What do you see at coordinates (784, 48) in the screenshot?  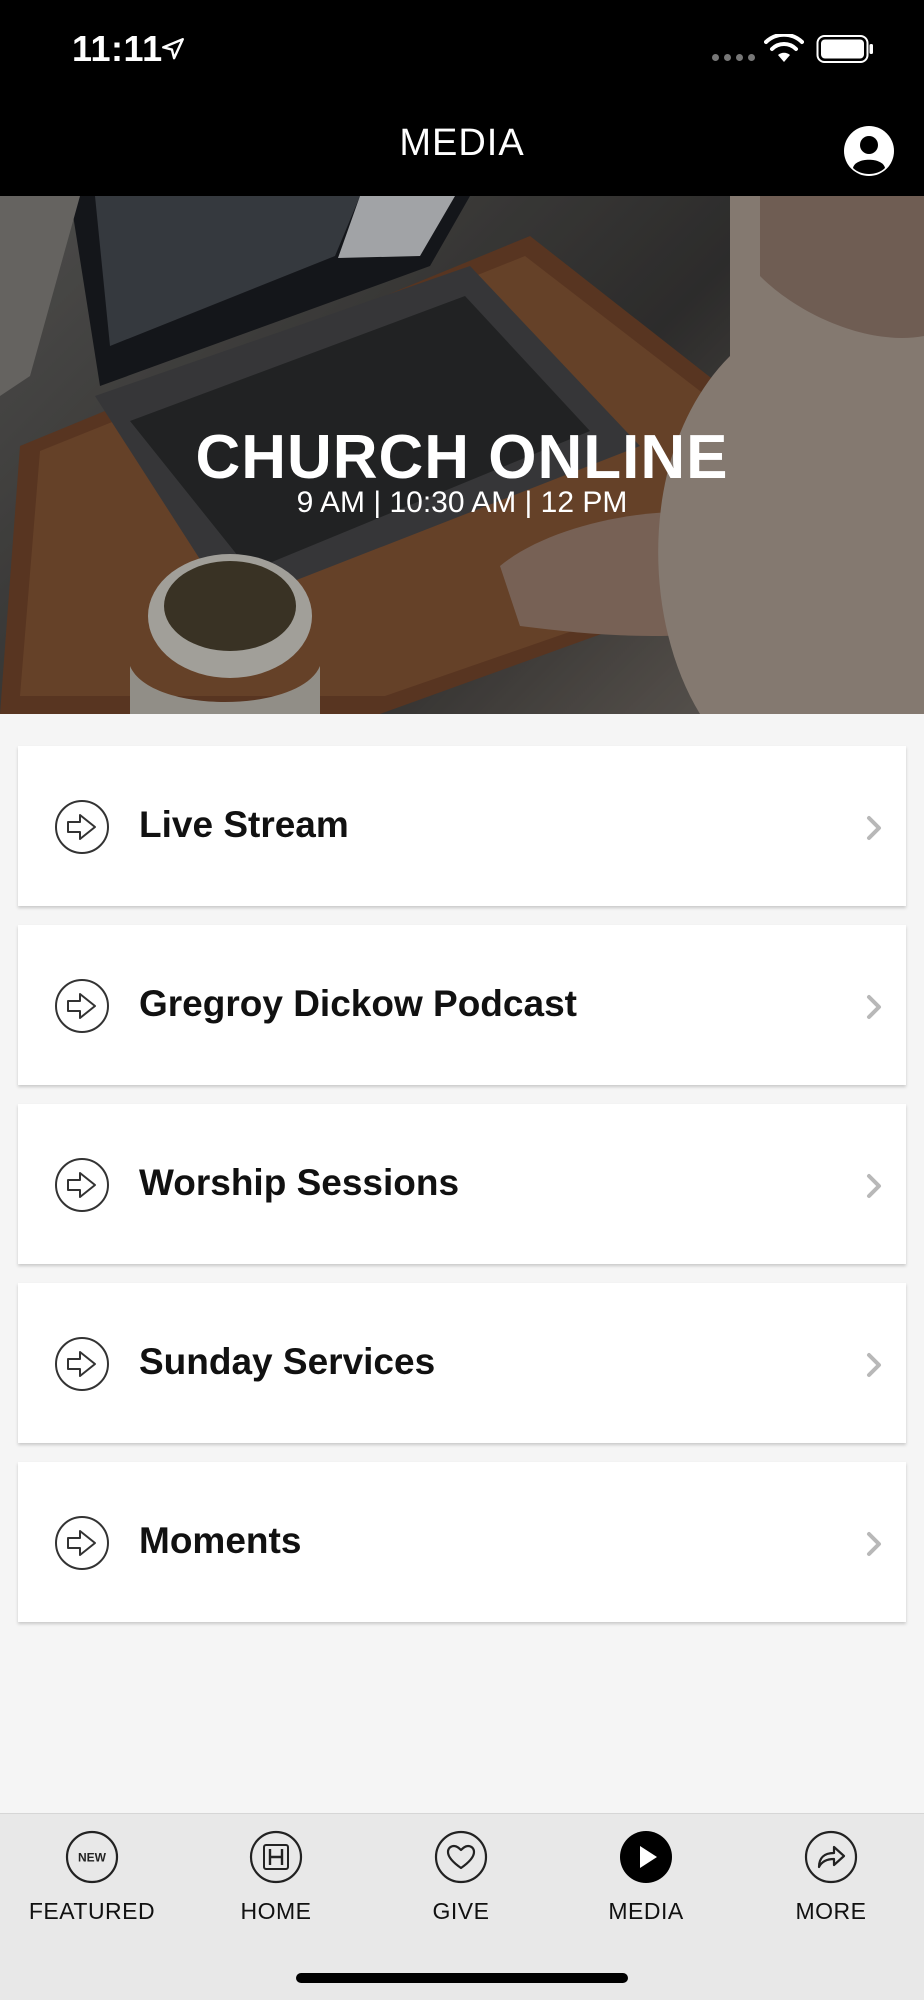 I see `wifi-icon` at bounding box center [784, 48].